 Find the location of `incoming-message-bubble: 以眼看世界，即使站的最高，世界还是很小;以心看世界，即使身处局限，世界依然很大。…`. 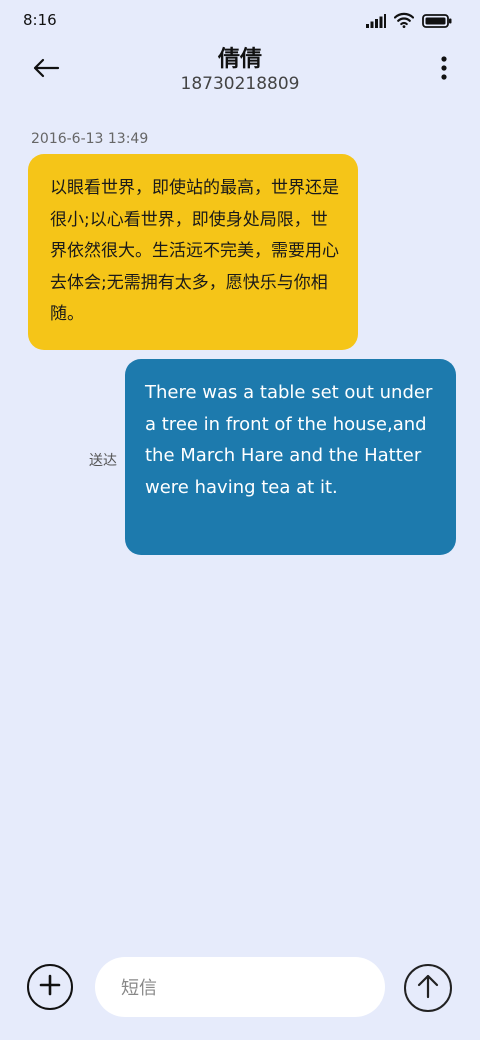

incoming-message-bubble: 以眼看世界，即使站的最高，世界还是很小;以心看世界，即使身处局限，世界依然很大。… is located at coordinates (193, 252).